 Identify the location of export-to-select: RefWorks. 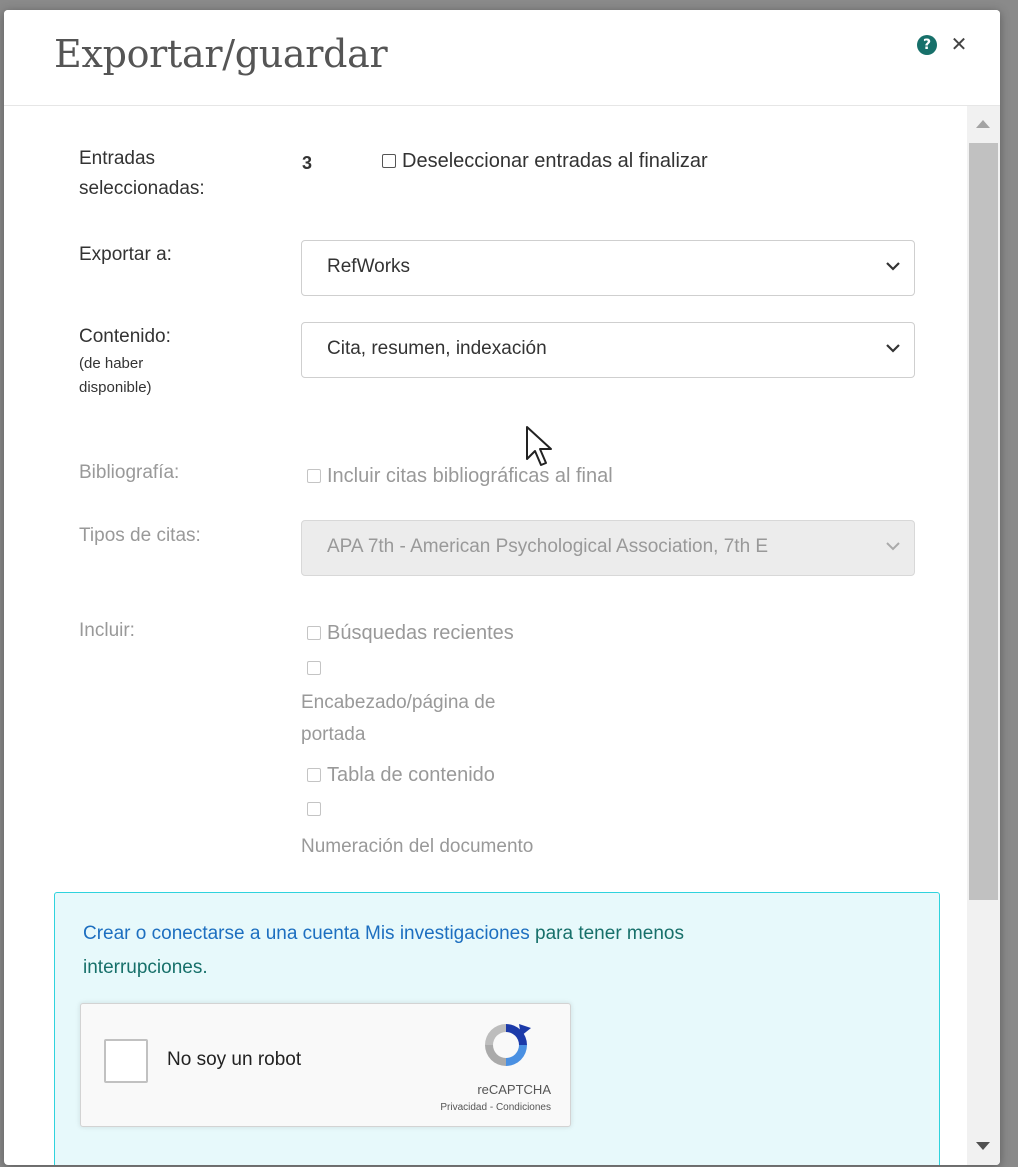
(608, 268).